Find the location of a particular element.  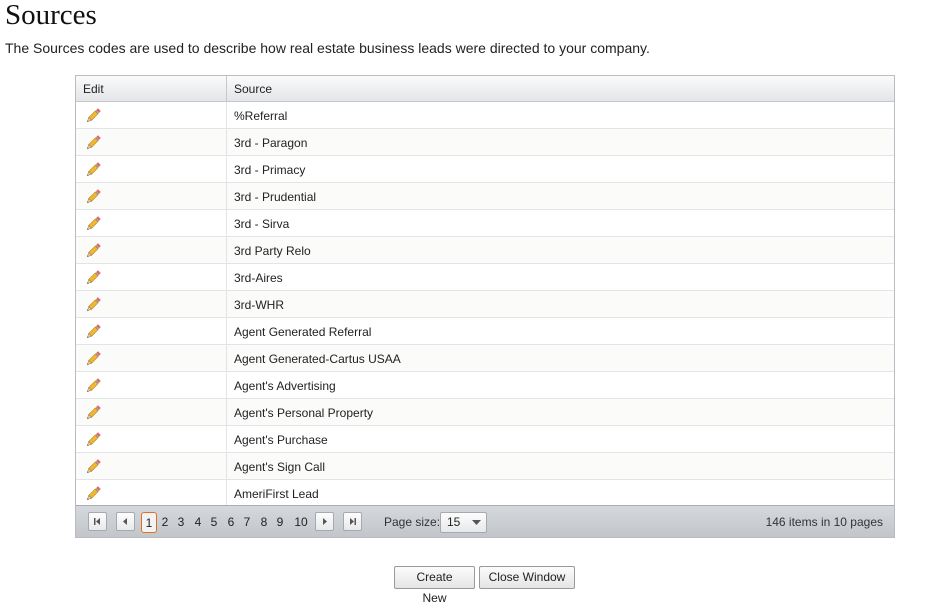

page-size-label: Page size: is located at coordinates (412, 522).